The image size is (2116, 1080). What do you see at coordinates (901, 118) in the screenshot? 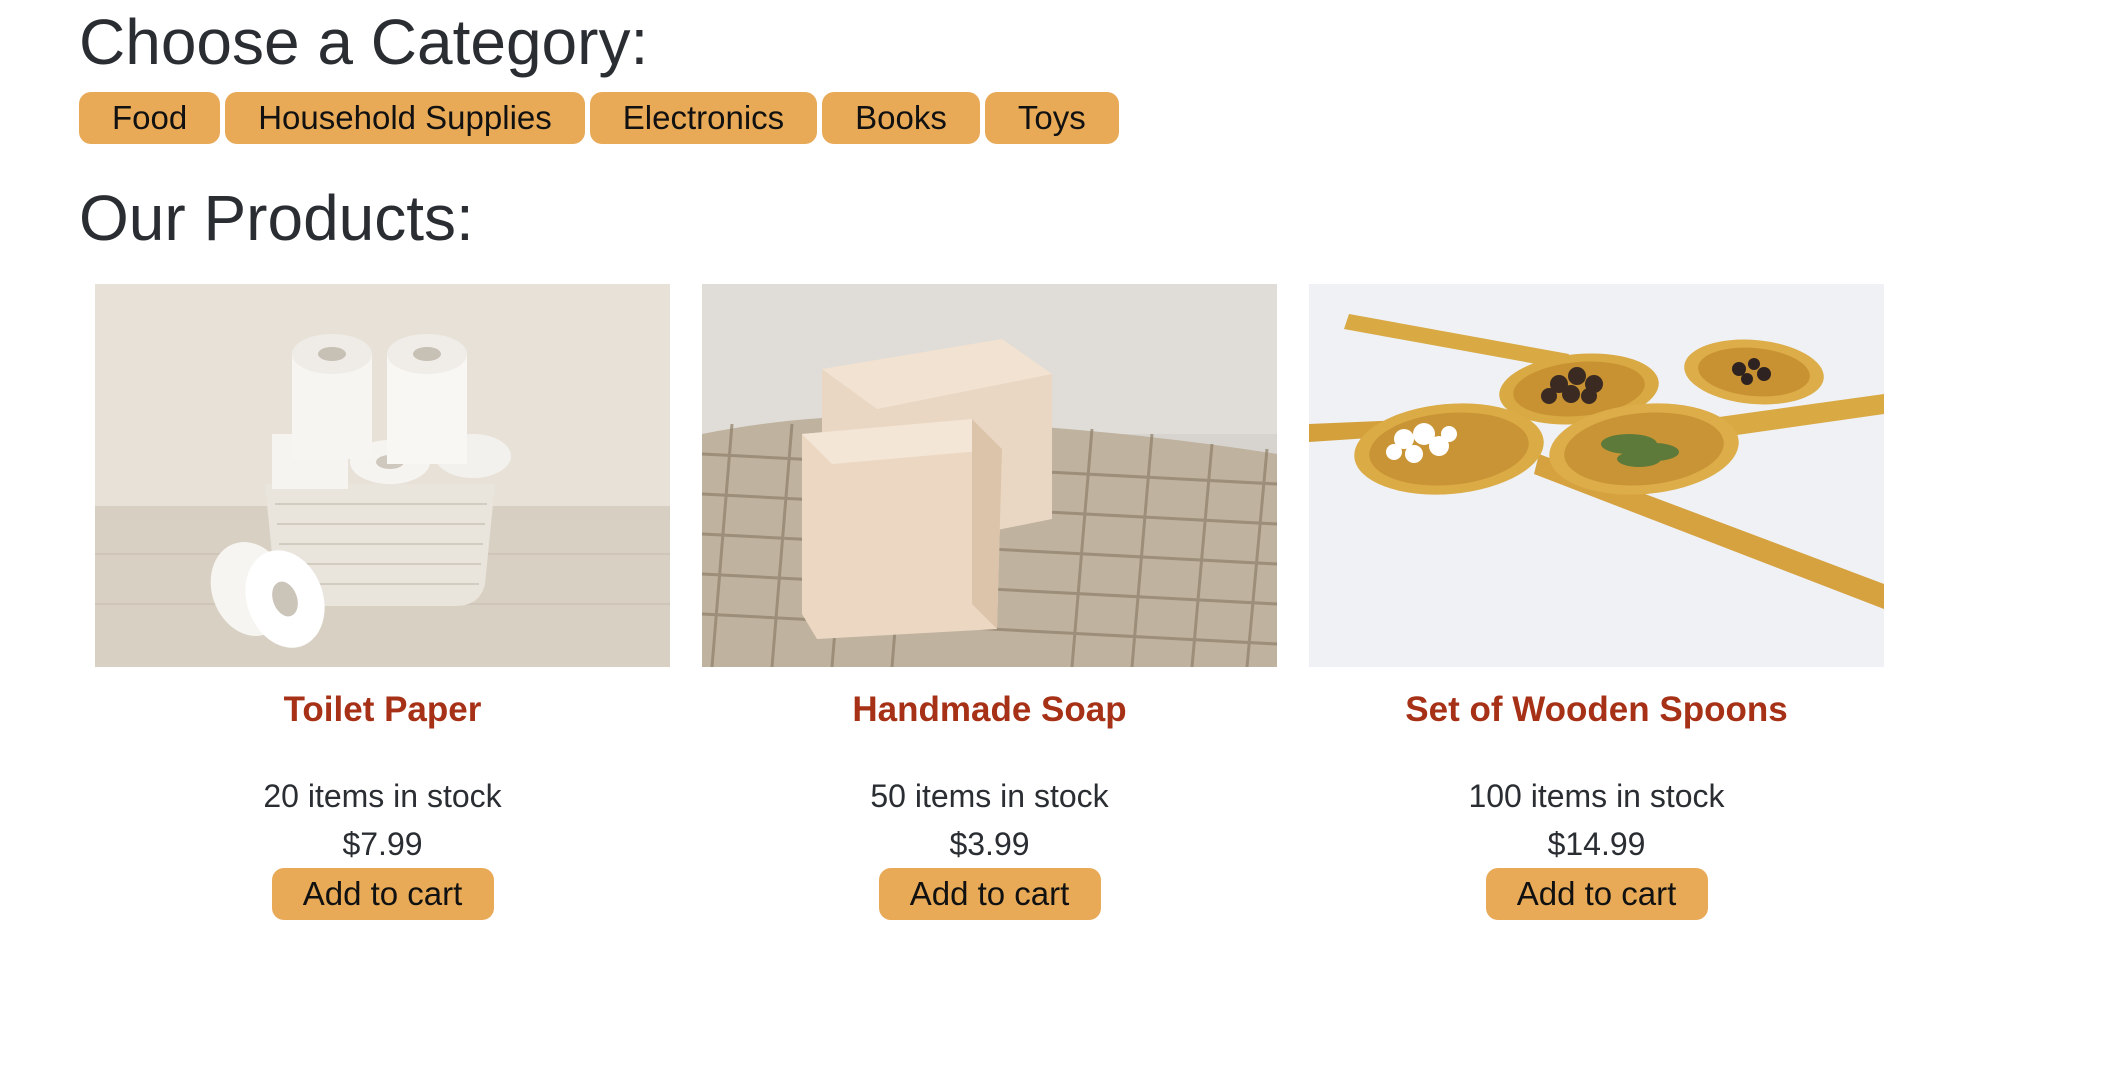
I see `category-button-books: Books` at bounding box center [901, 118].